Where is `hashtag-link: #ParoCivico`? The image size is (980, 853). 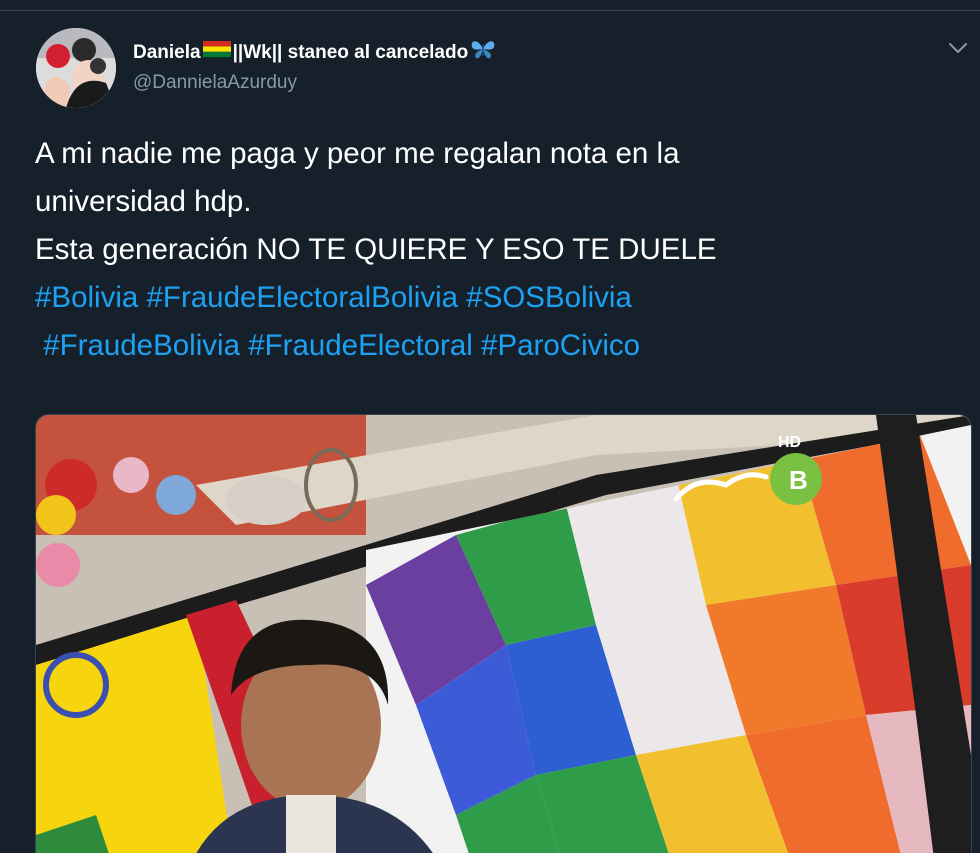
hashtag-link: #ParoCivico is located at coordinates (560, 345).